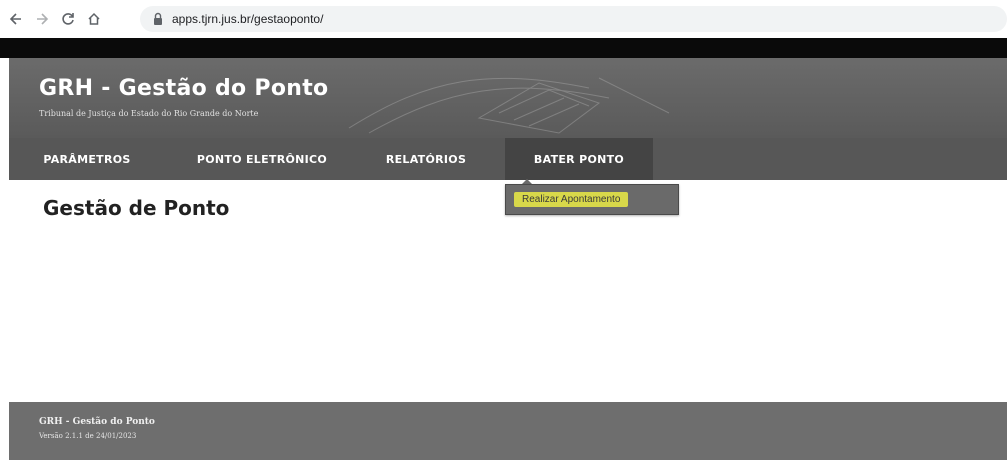 The height and width of the screenshot is (460, 1007). Describe the element at coordinates (88, 436) in the screenshot. I see `footer-version: Versão 2.1.1 de 24/01/2023` at that location.